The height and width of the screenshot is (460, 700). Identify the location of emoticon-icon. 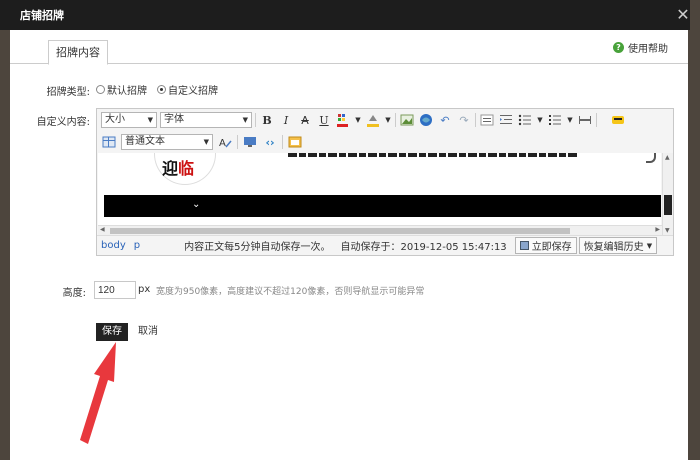
(618, 120).